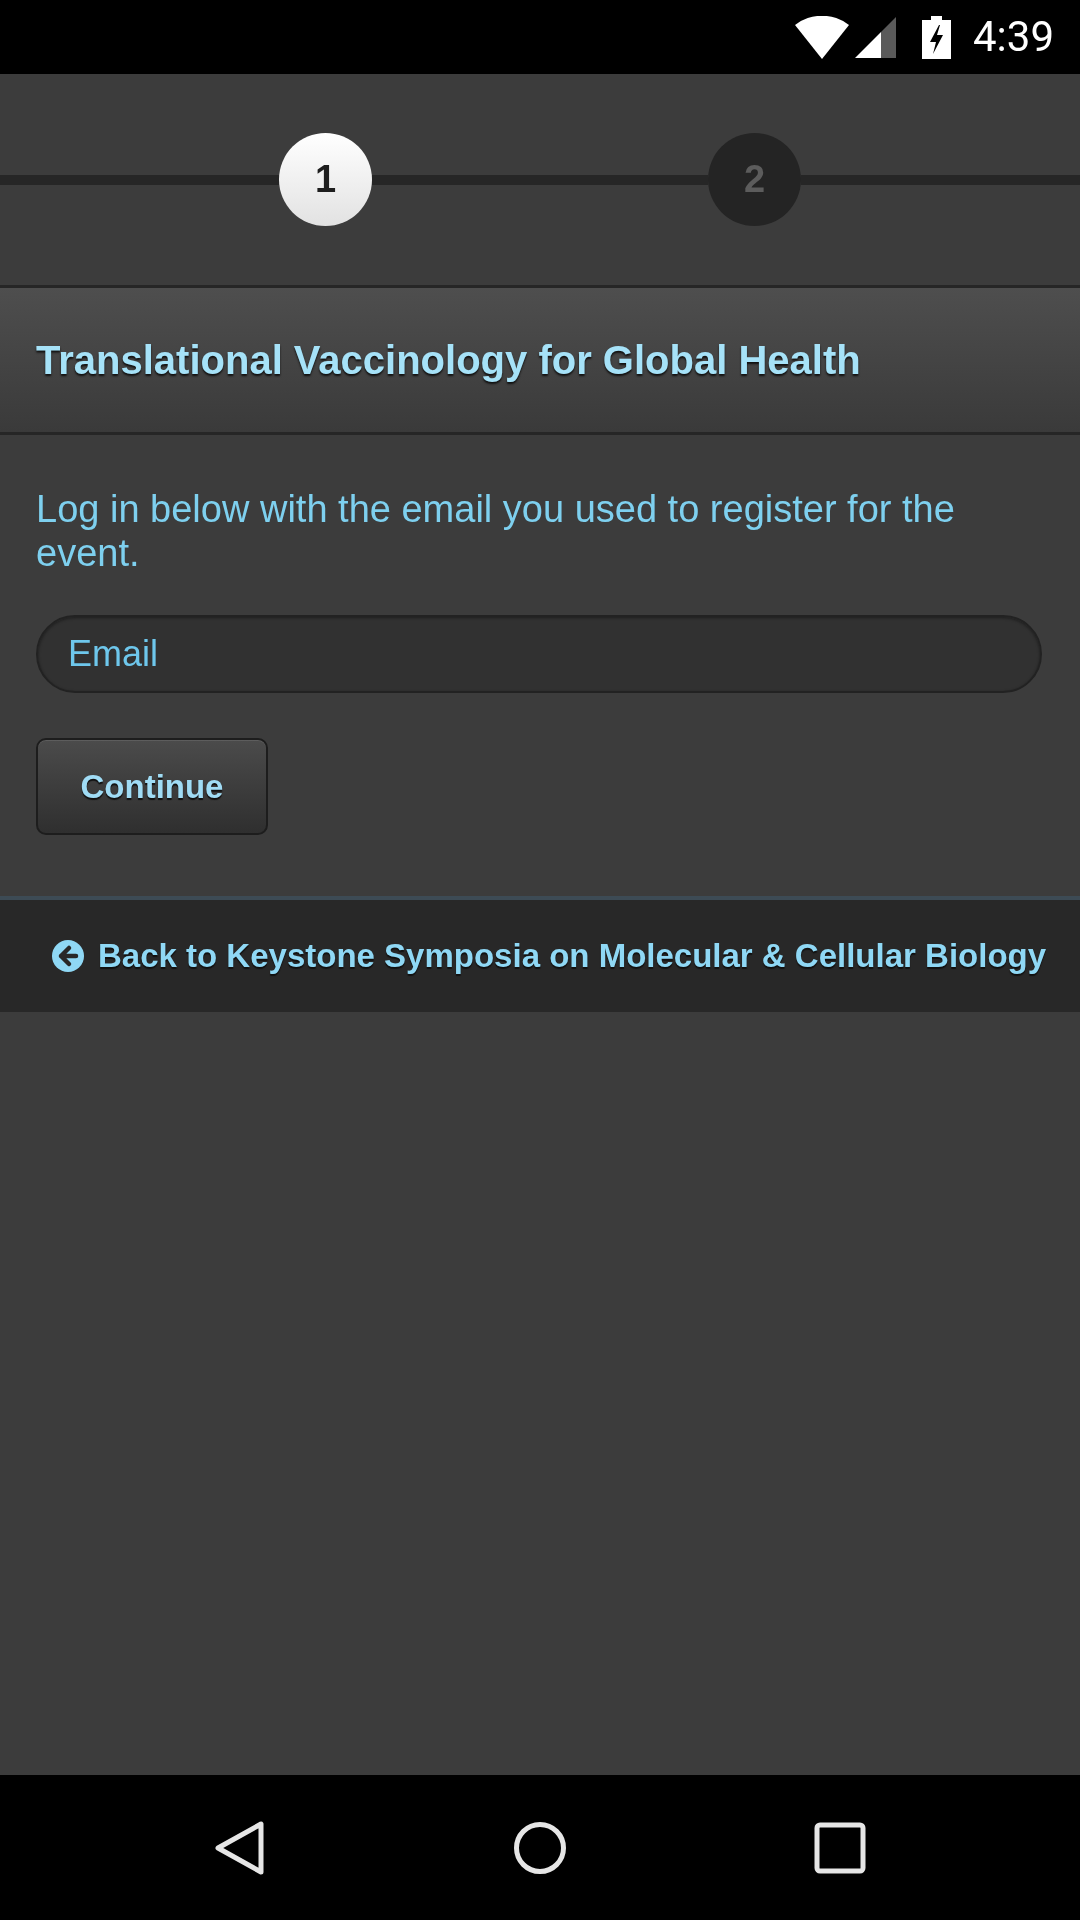 This screenshot has height=1920, width=1080. What do you see at coordinates (540, 1847) in the screenshot?
I see `home-circle-icon` at bounding box center [540, 1847].